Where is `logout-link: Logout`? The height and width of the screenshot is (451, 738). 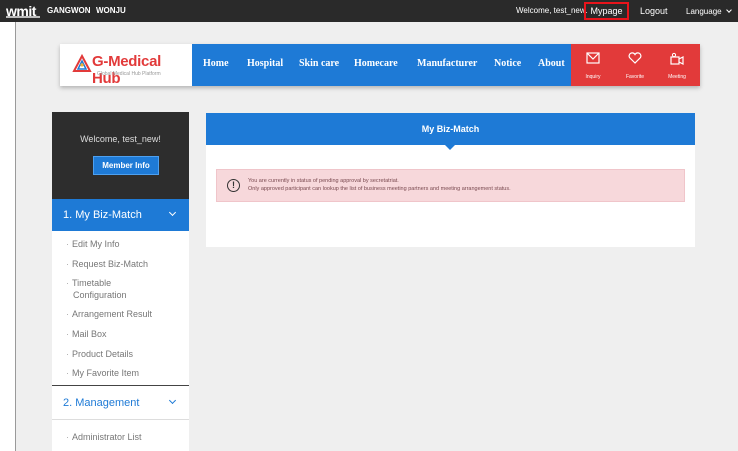 logout-link: Logout is located at coordinates (654, 11).